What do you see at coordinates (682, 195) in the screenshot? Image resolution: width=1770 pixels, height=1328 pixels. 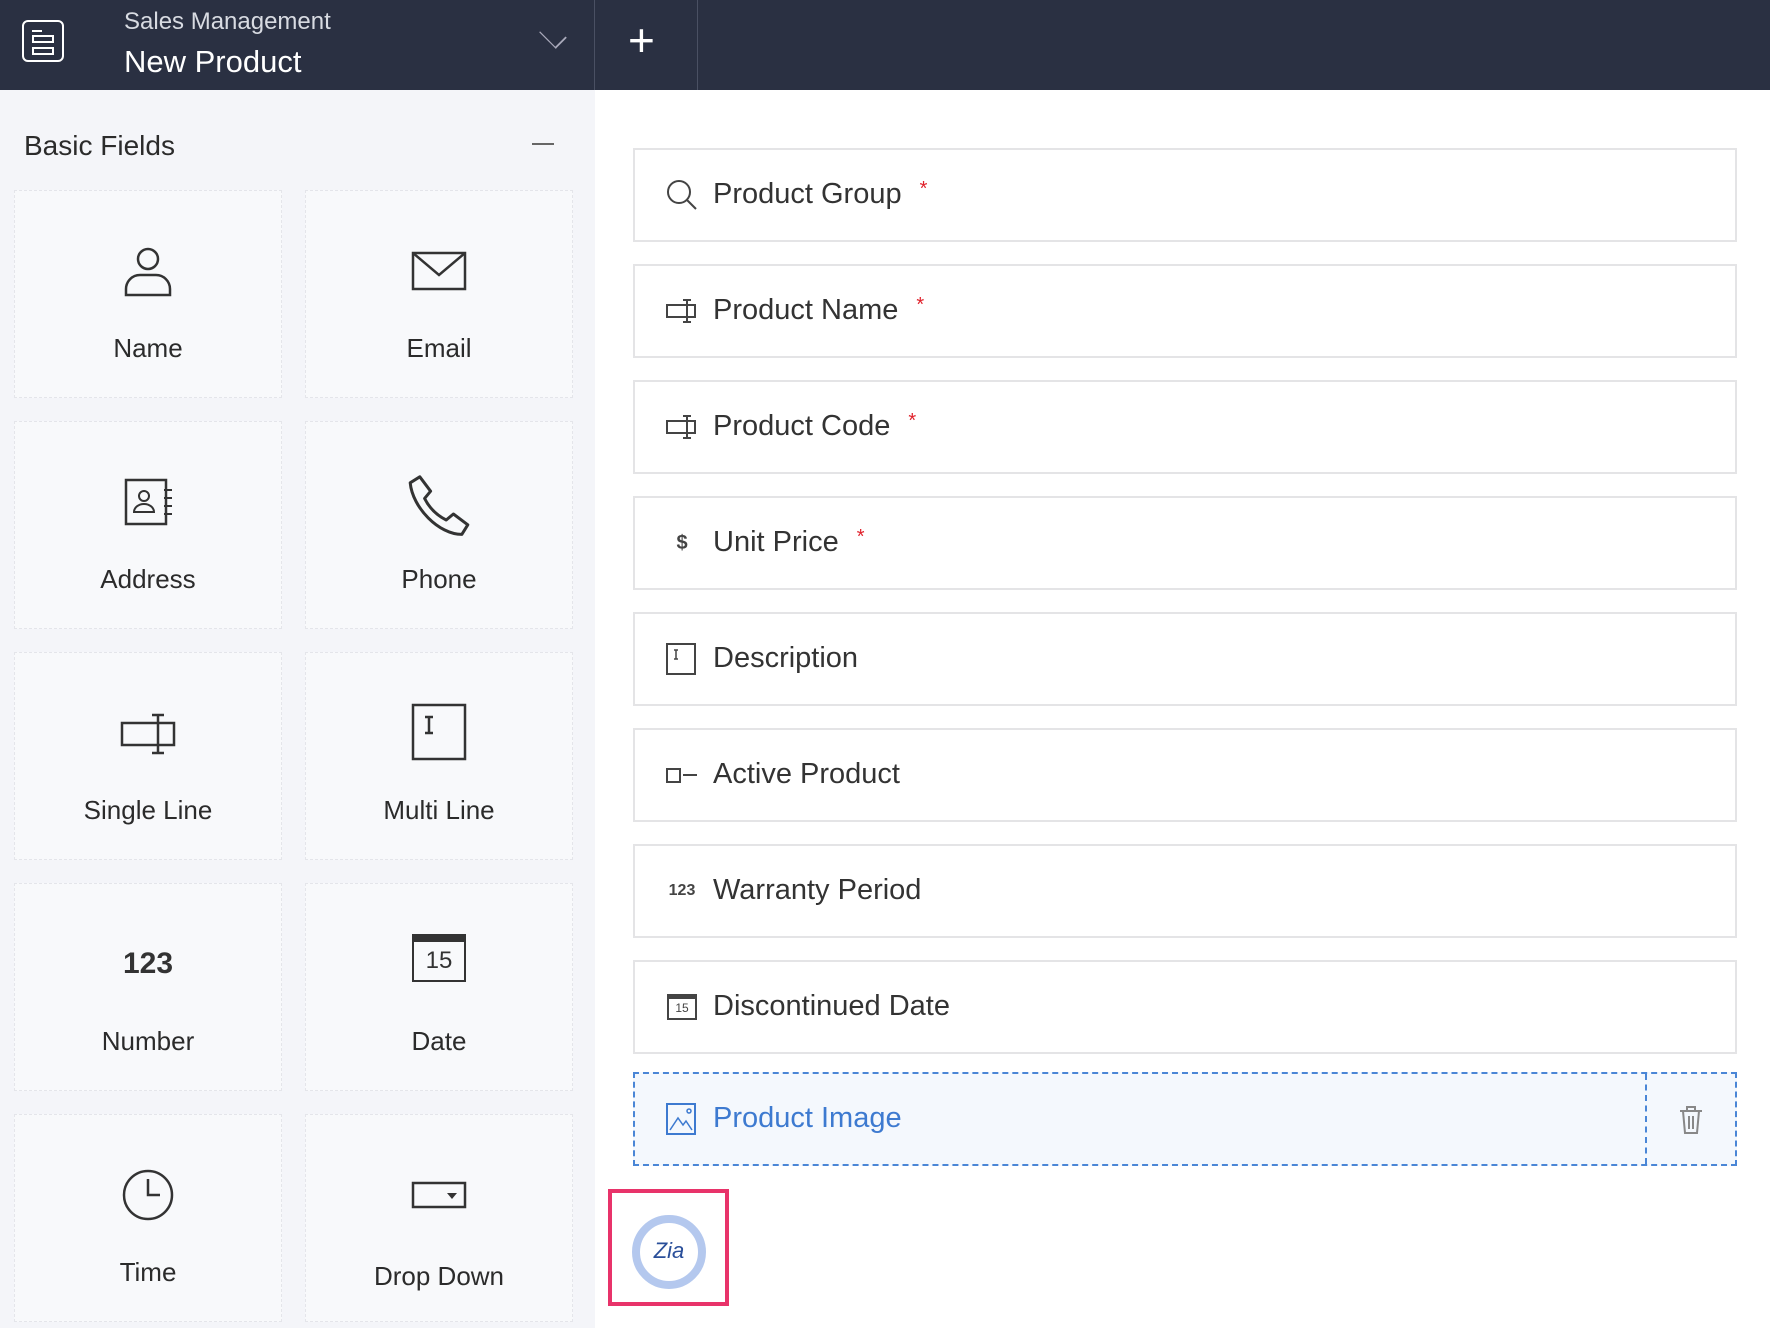 I see `search-icon` at bounding box center [682, 195].